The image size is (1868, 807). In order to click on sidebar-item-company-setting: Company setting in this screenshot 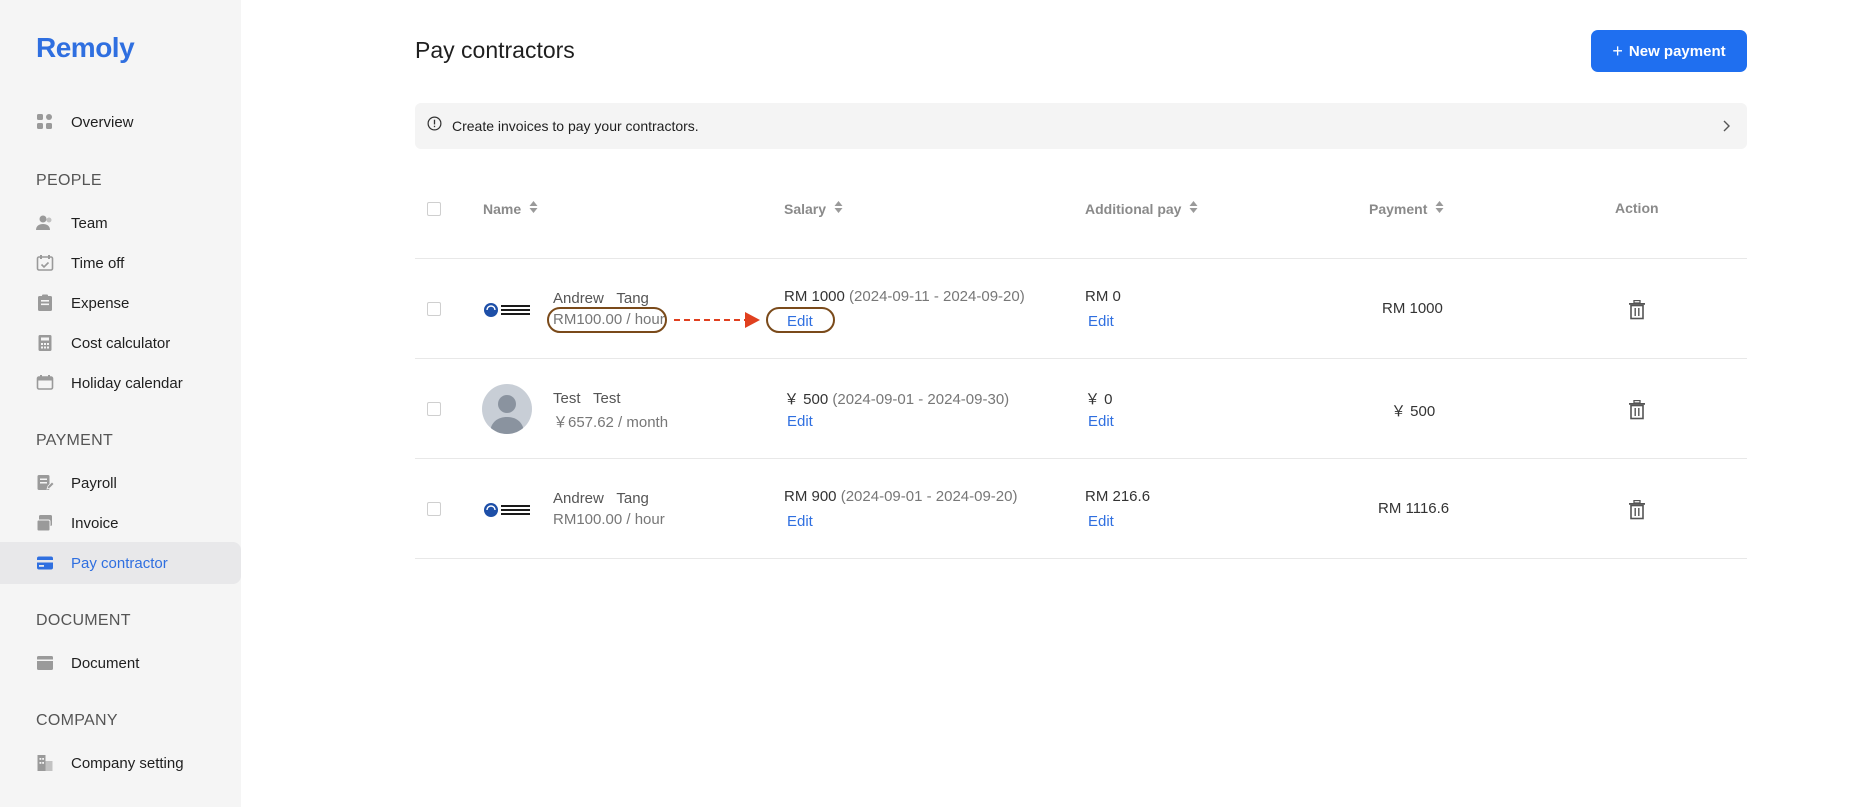, I will do `click(120, 763)`.